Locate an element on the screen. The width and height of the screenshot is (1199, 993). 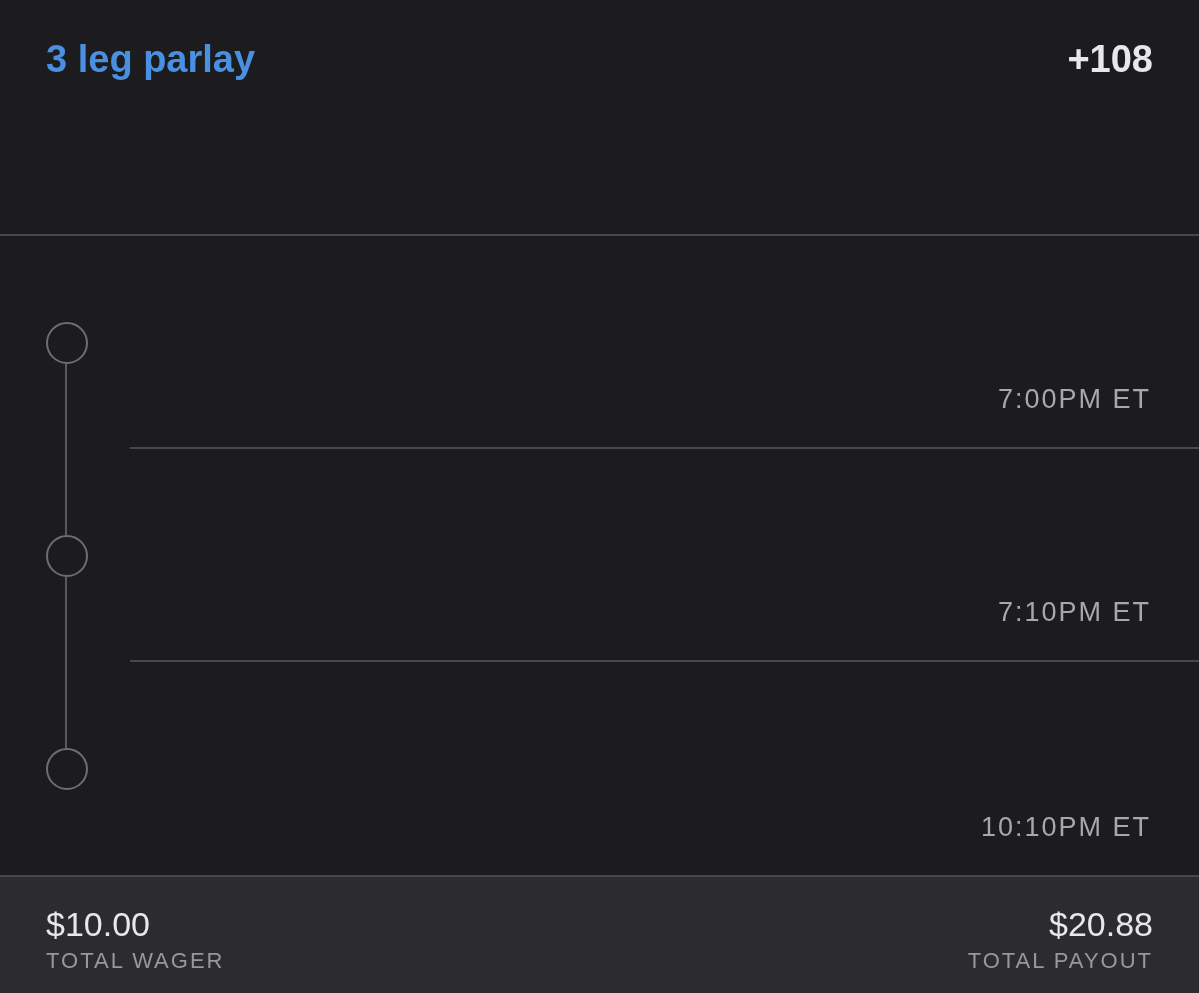
game-time: 7:00PM ET is located at coordinates (1074, 399).